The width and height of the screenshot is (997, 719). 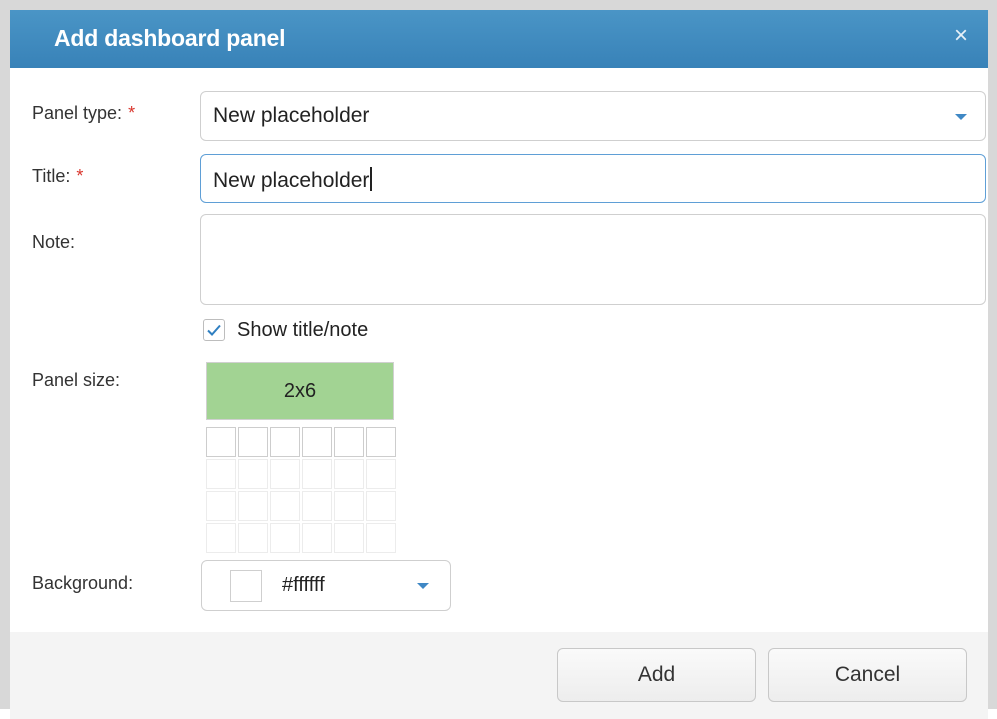 I want to click on background-label: Background:, so click(x=83, y=583).